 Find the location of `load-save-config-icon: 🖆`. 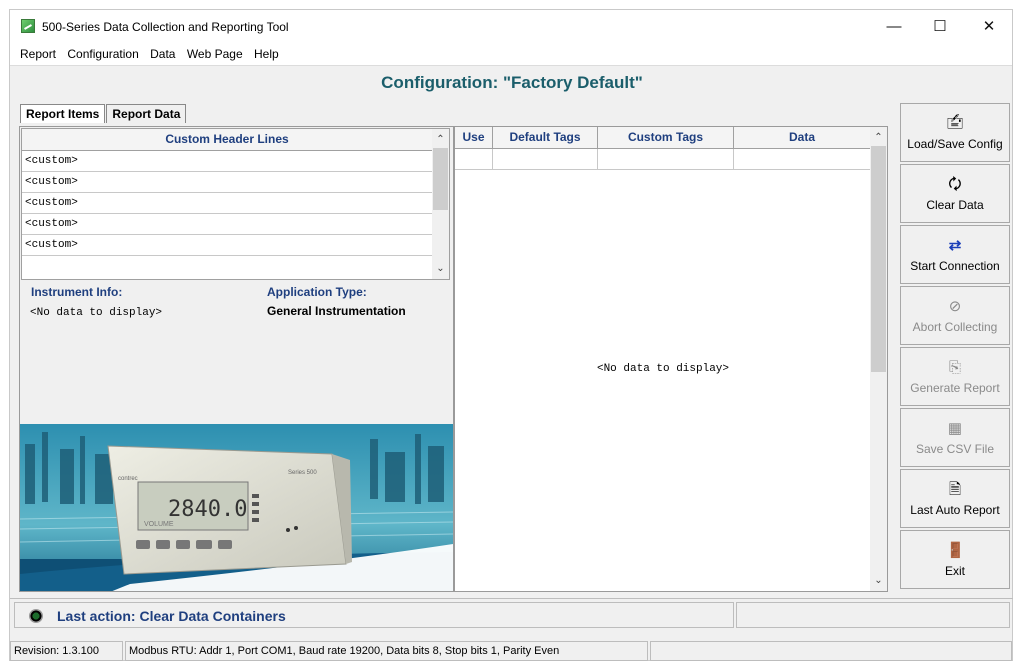

load-save-config-icon: 🖆 is located at coordinates (955, 123).